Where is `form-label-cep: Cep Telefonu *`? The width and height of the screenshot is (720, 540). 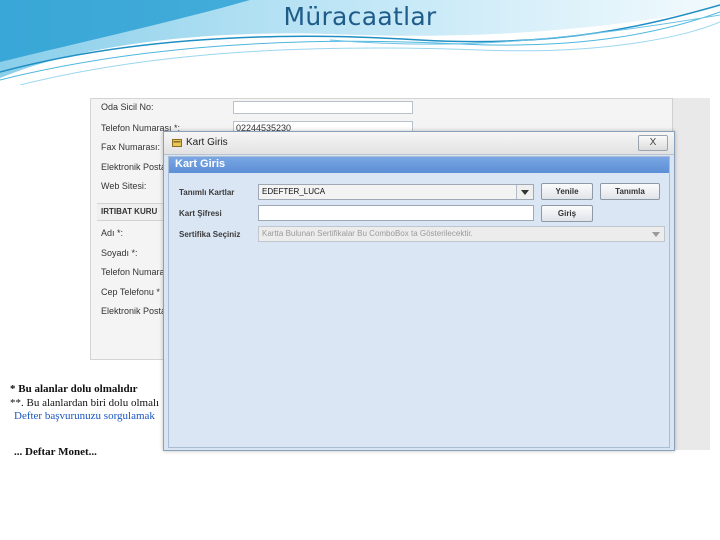
form-label-cep: Cep Telefonu * is located at coordinates (130, 292).